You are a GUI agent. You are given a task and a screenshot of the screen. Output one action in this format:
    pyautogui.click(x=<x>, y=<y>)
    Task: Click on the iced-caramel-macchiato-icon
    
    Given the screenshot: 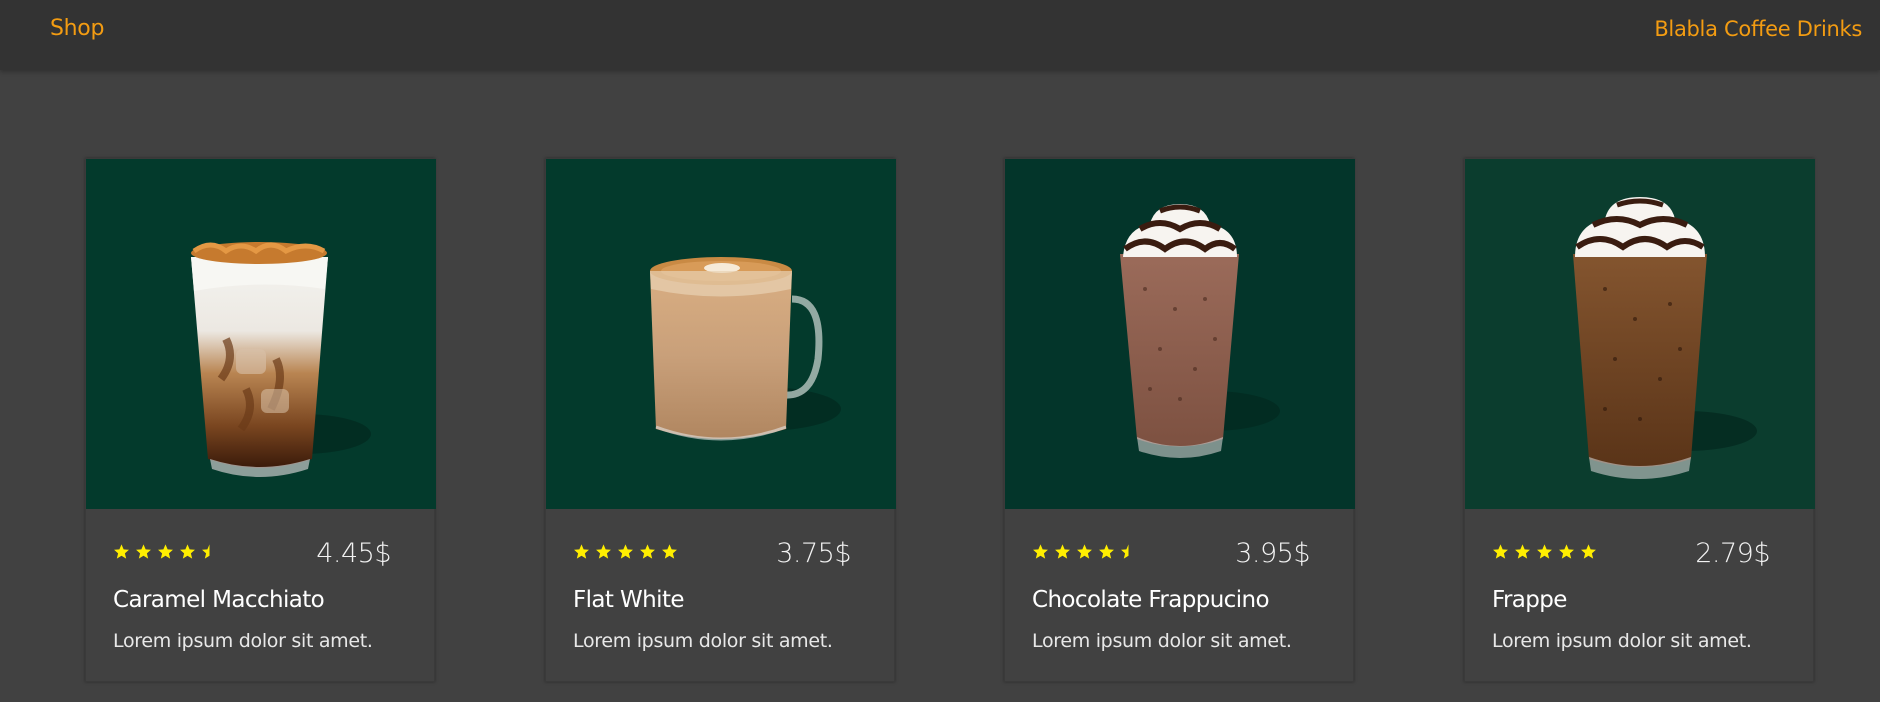 What is the action you would take?
    pyautogui.click(x=281, y=359)
    